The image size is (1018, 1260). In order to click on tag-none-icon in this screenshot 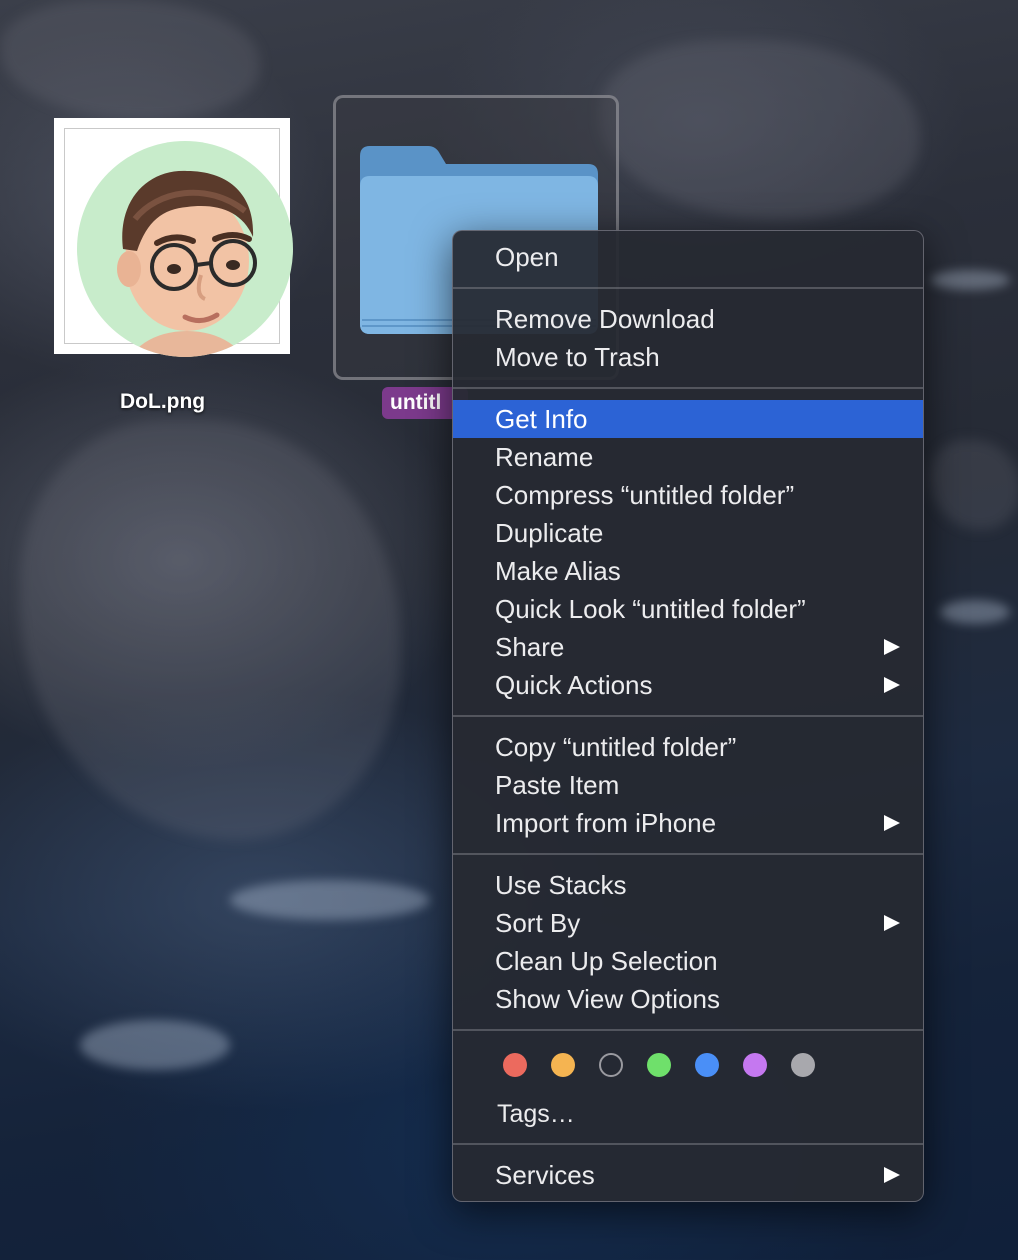, I will do `click(611, 1065)`.